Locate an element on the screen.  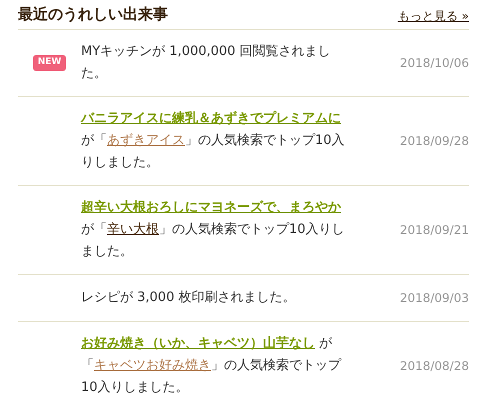
recipe-link: 超辛い大根おろしにマヨネーズで、まろやか is located at coordinates (211, 207).